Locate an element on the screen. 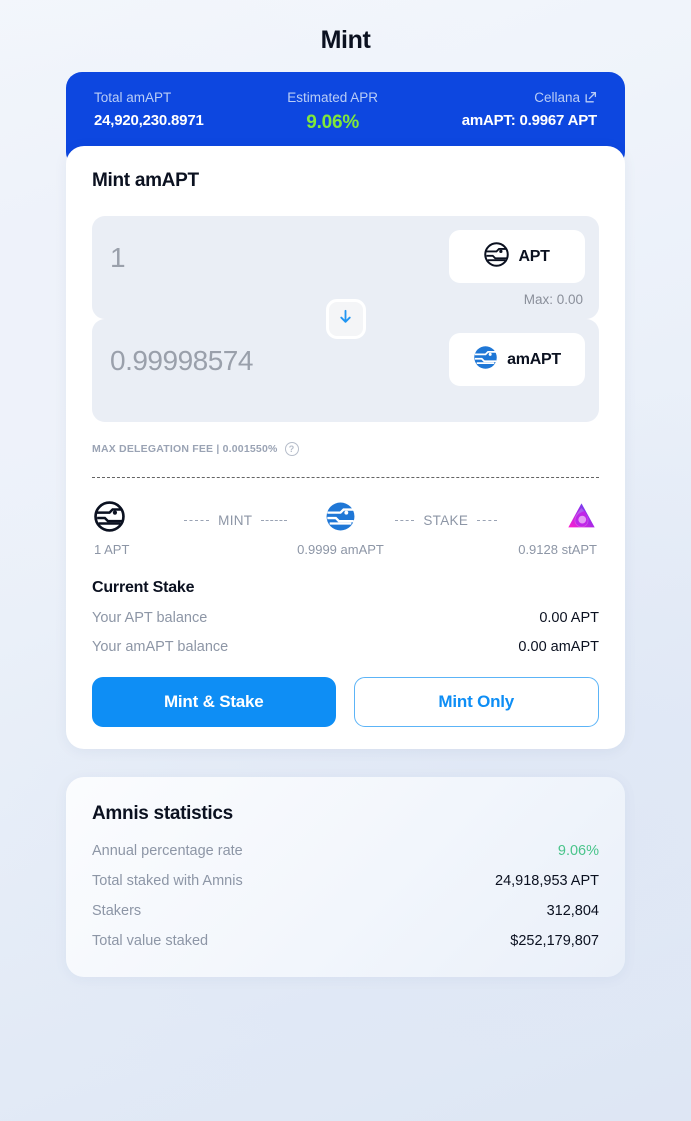  flow-action-mint: MINT is located at coordinates (235, 520).